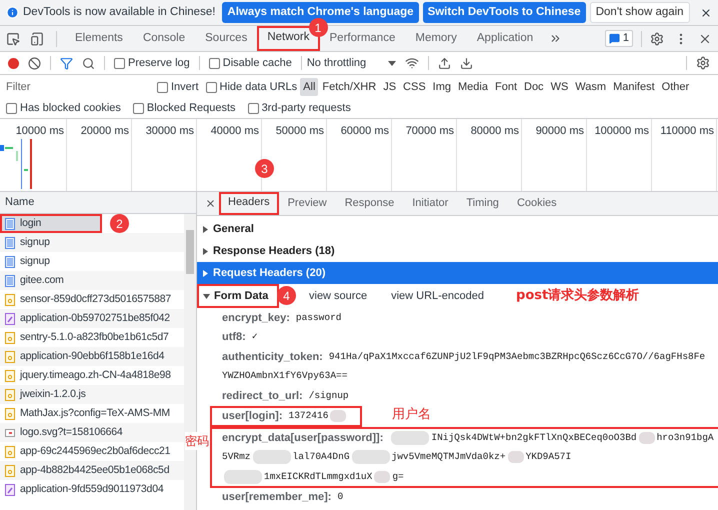 The image size is (718, 510). I want to click on detail-tab: Initiator, so click(430, 203).